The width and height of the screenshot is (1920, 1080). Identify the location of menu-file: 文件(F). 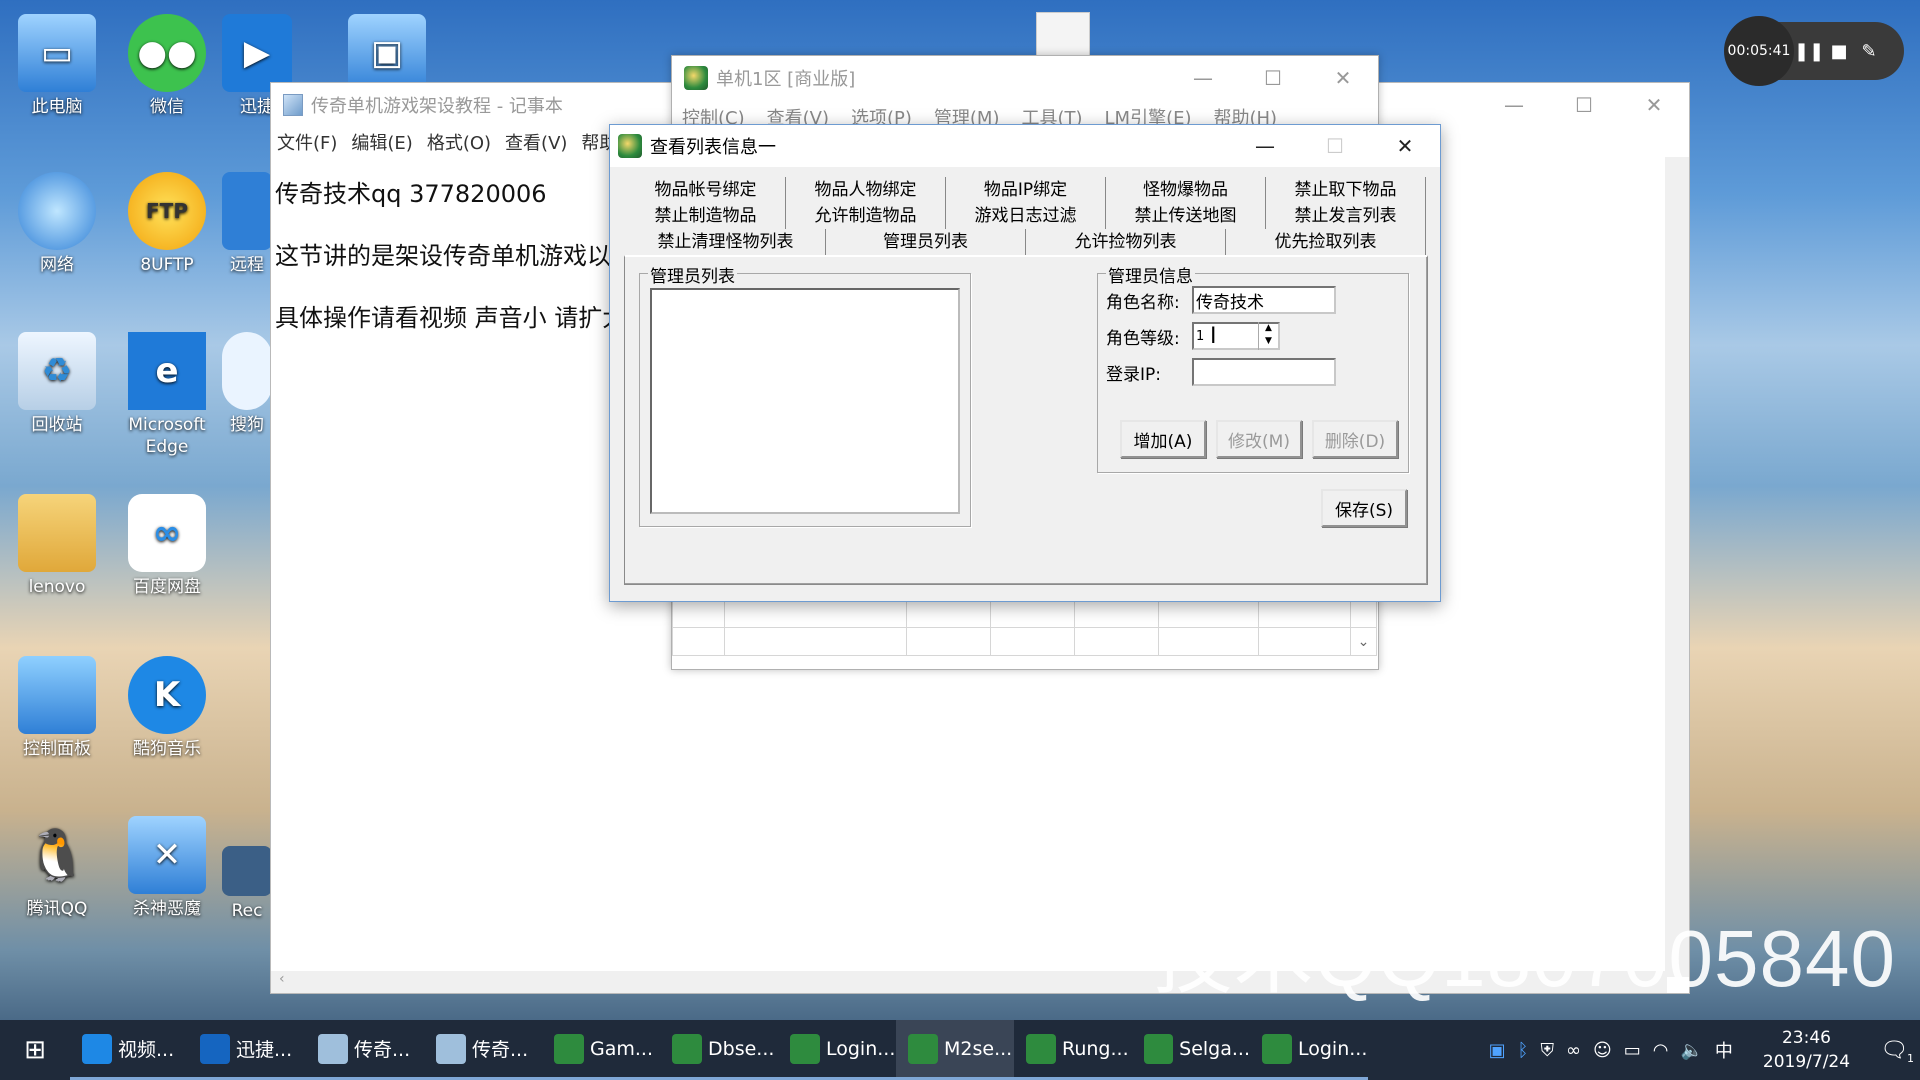
(307, 142).